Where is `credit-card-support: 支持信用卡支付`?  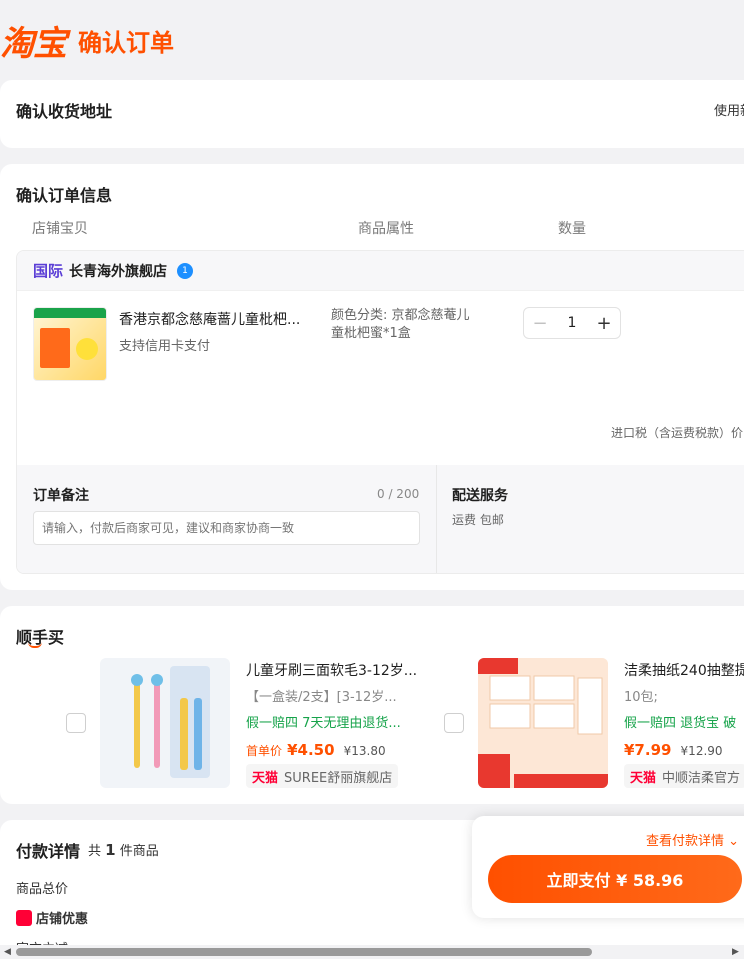 credit-card-support: 支持信用卡支付 is located at coordinates (165, 346).